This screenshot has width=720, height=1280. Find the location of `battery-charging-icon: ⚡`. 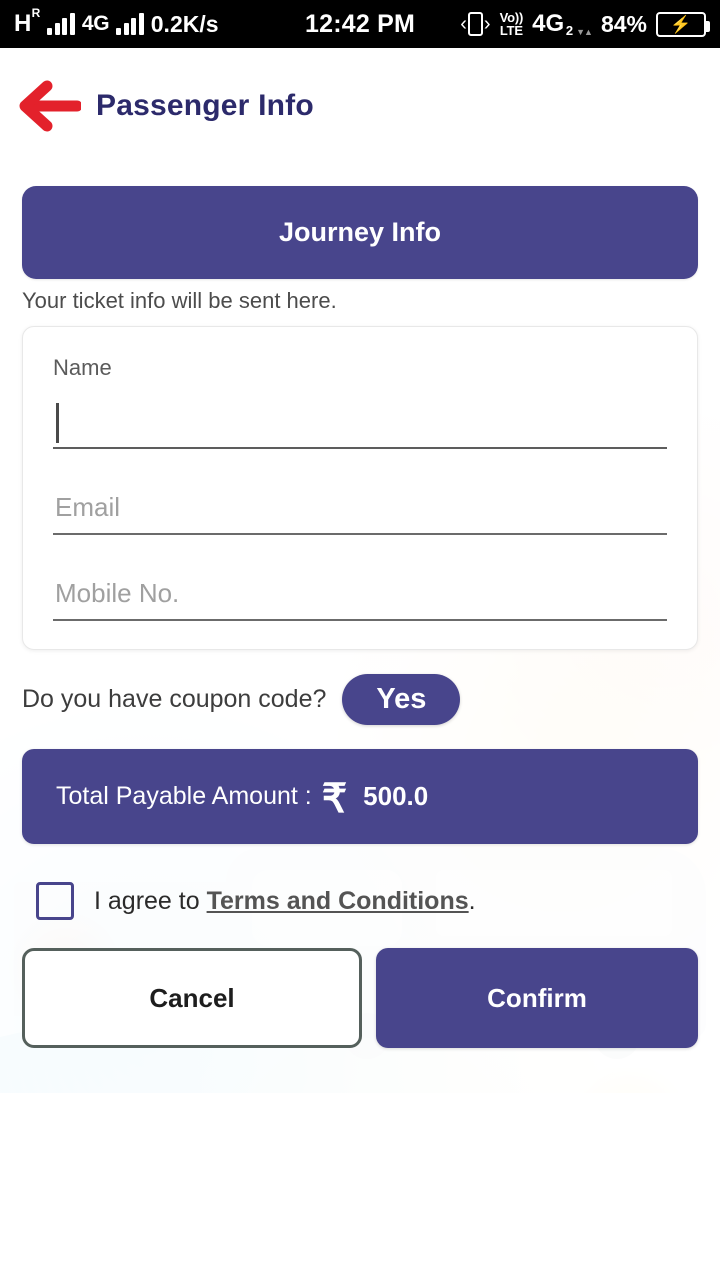

battery-charging-icon: ⚡ is located at coordinates (683, 24).